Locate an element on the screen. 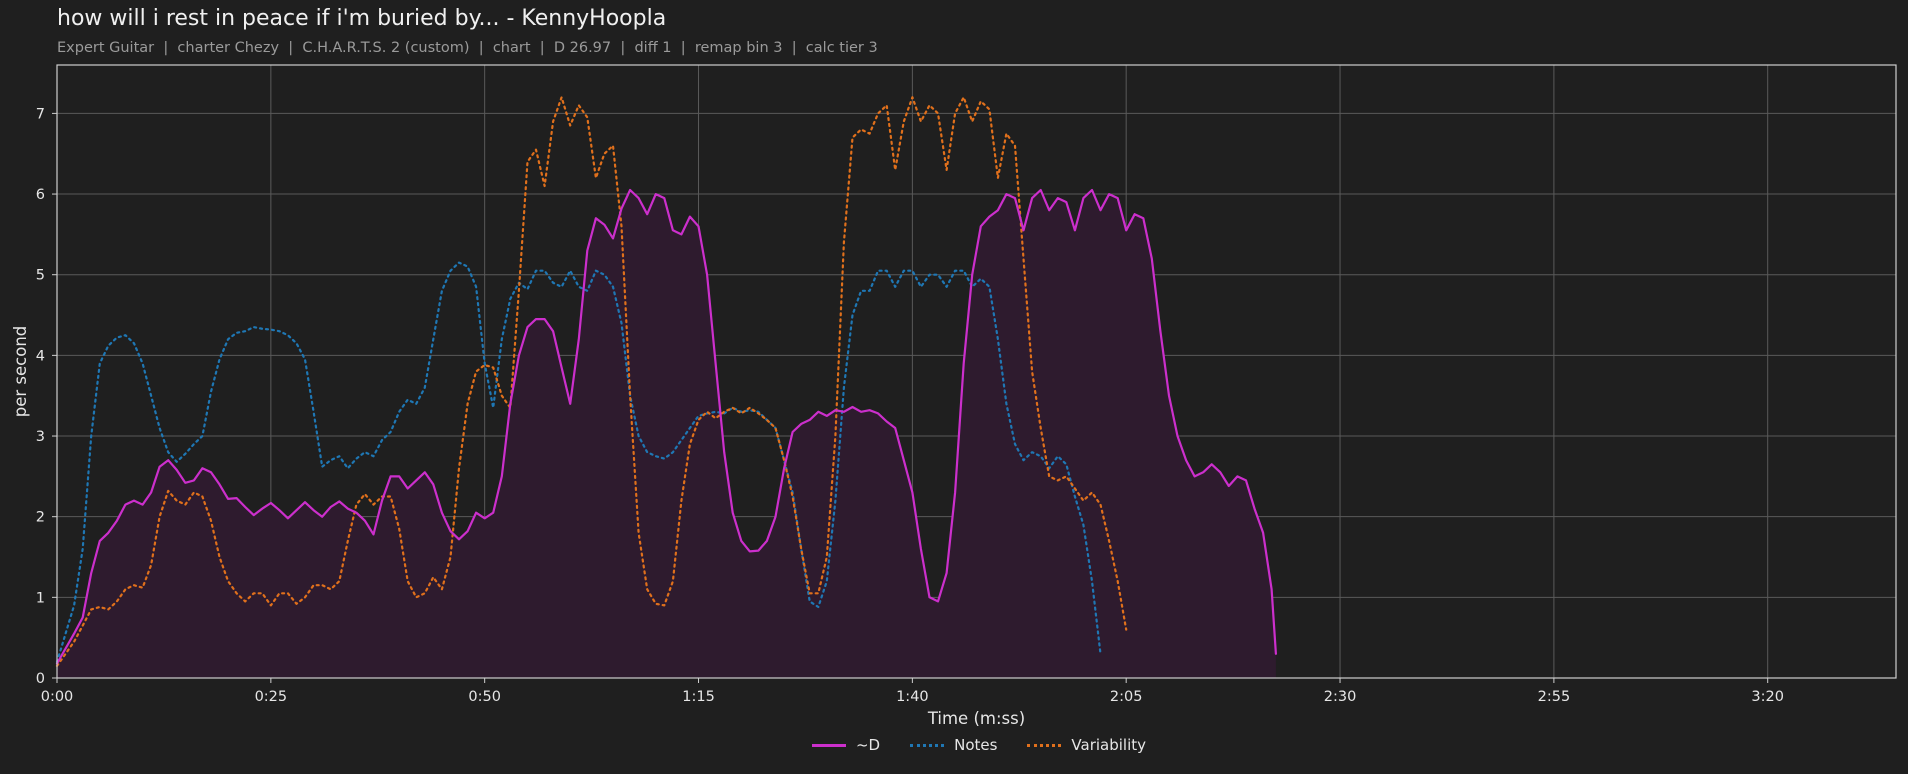 The height and width of the screenshot is (774, 1908). x-tick-label: 3:20 is located at coordinates (1767, 697).